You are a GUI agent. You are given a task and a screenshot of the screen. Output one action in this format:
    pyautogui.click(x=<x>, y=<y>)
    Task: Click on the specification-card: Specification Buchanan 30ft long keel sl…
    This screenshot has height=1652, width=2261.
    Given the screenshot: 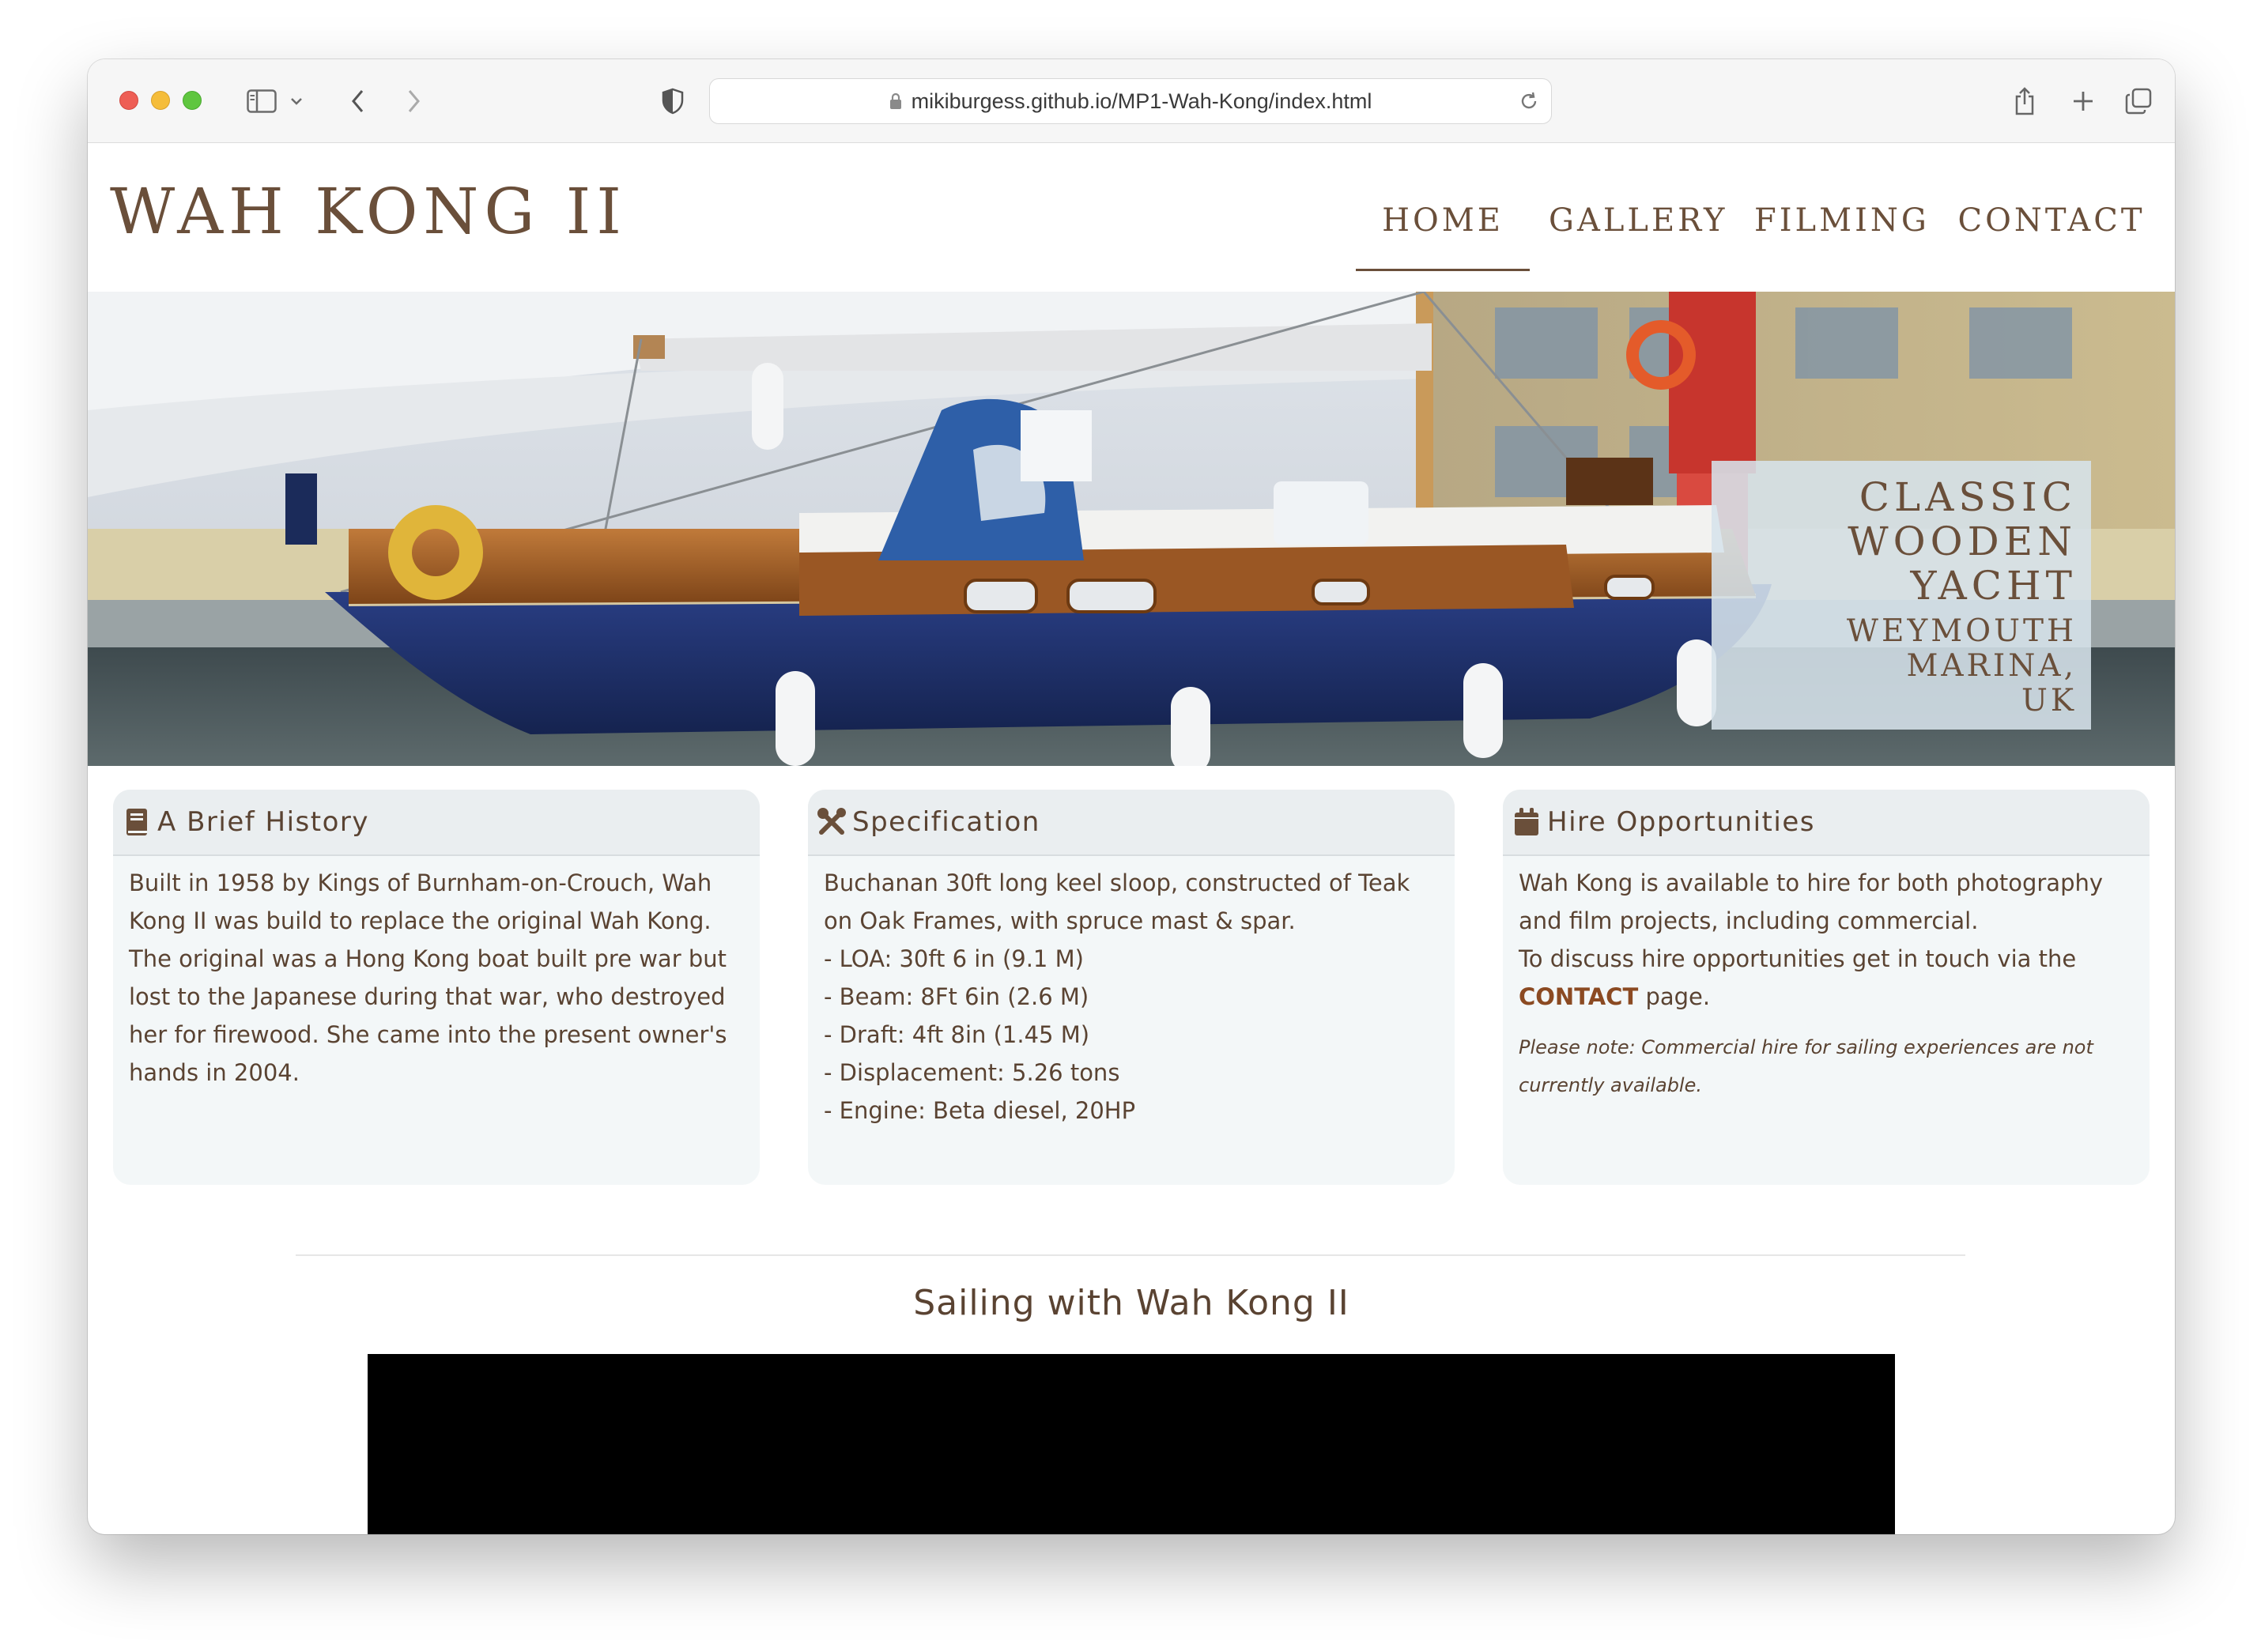 What is the action you would take?
    pyautogui.click(x=1132, y=987)
    